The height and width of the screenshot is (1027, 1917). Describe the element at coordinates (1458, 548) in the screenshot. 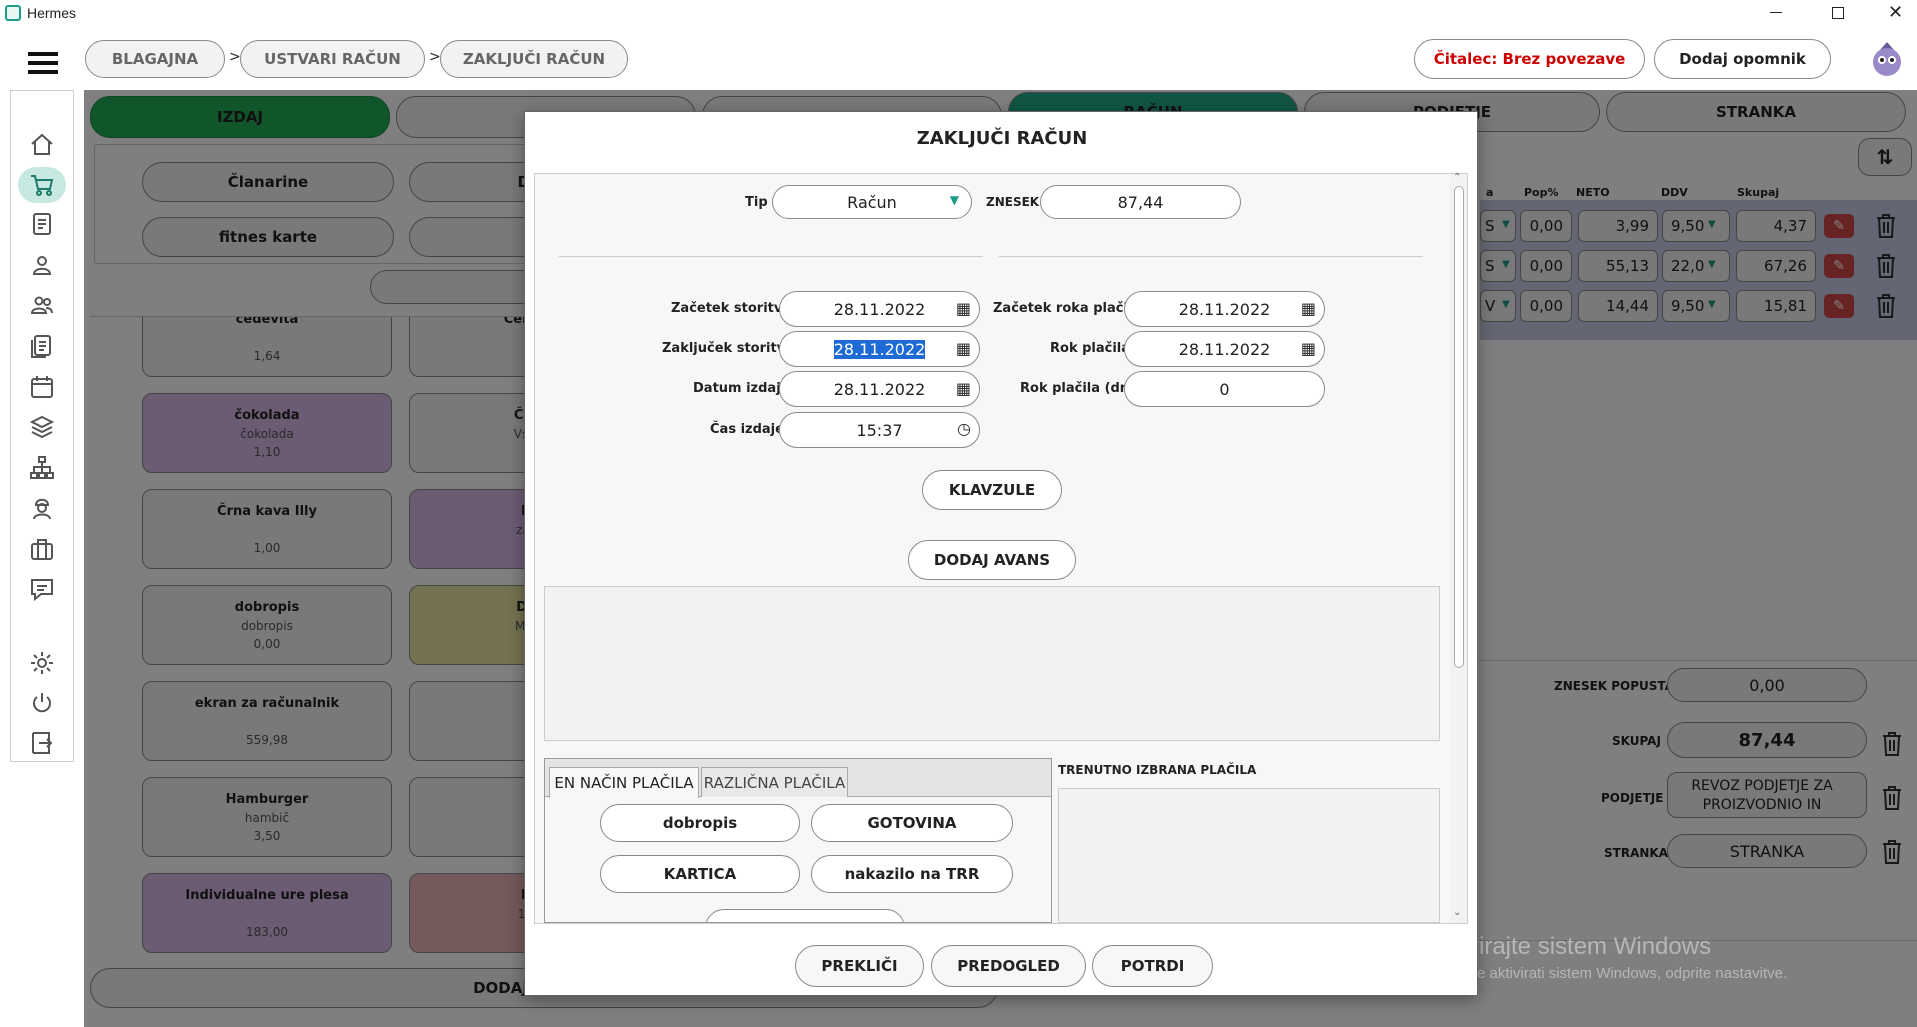

I see `scrollbar` at that location.